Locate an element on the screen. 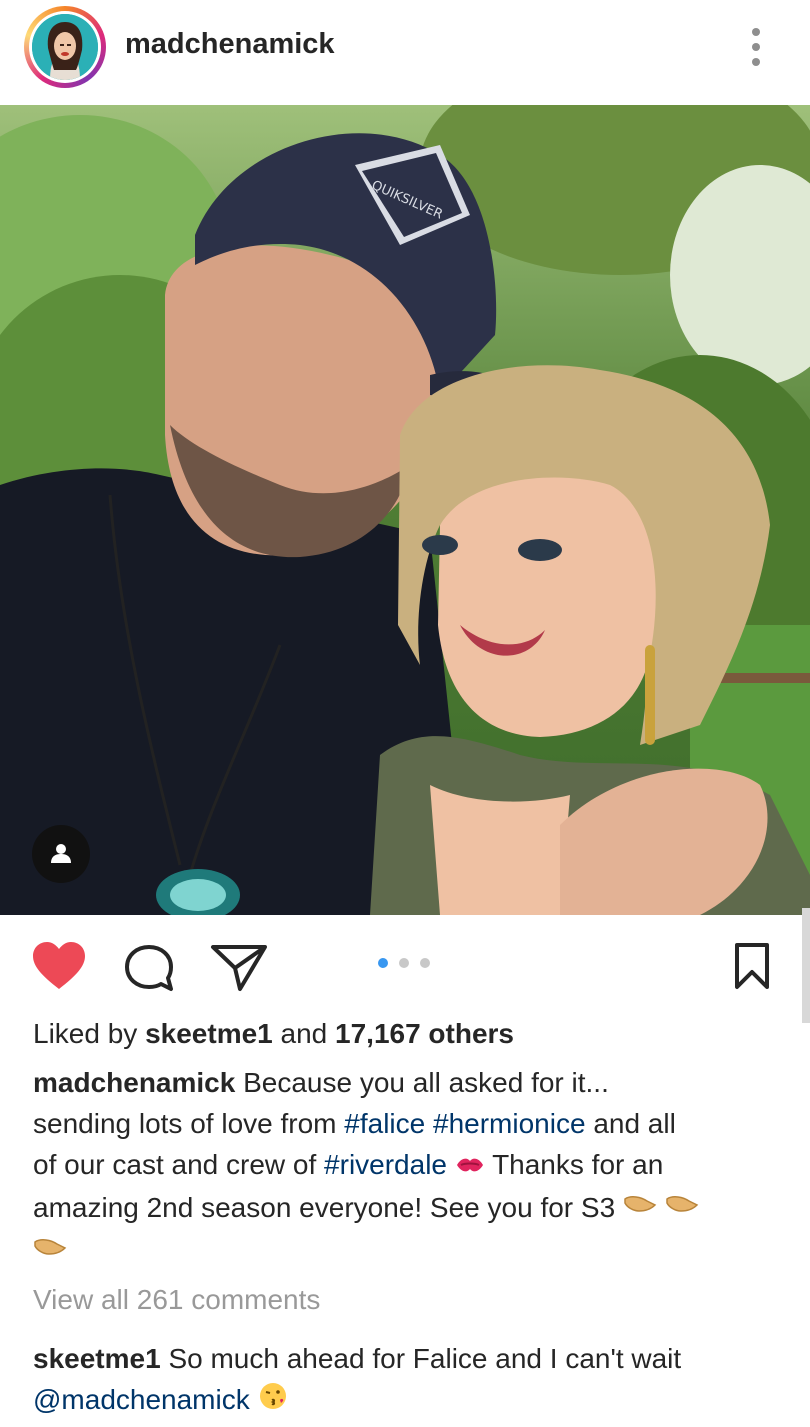 The height and width of the screenshot is (1427, 810). liker-username: skeetme1 is located at coordinates (209, 1033).